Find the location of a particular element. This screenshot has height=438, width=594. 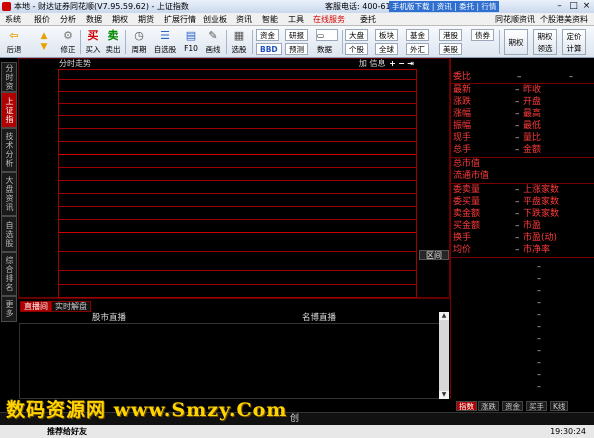

us-stock-button: 美股 is located at coordinates (450, 49).